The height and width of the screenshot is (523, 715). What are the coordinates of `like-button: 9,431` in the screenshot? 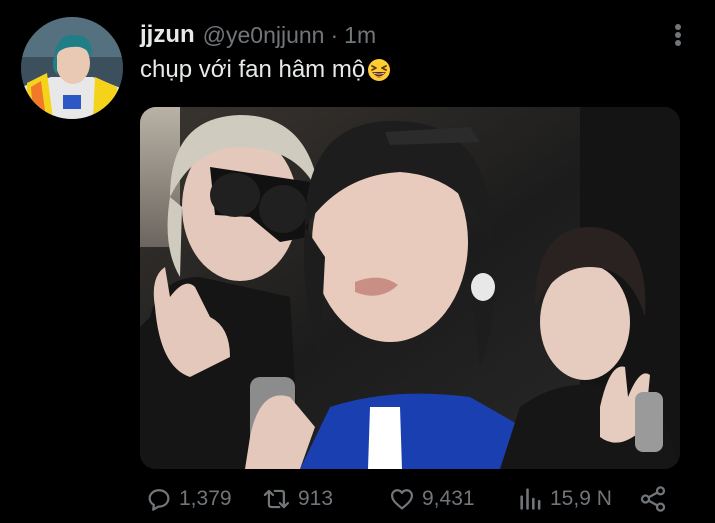 It's located at (431, 499).